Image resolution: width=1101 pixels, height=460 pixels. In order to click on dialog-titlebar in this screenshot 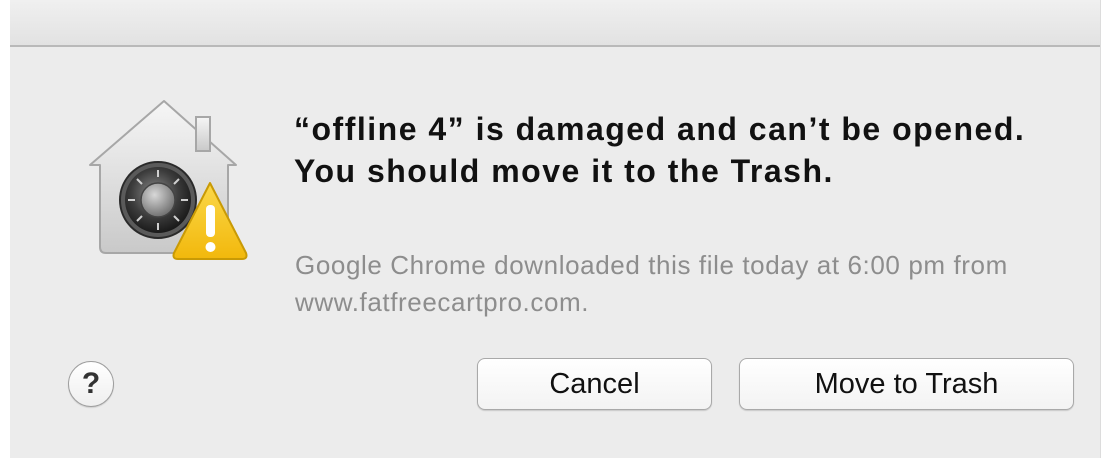, I will do `click(555, 23)`.